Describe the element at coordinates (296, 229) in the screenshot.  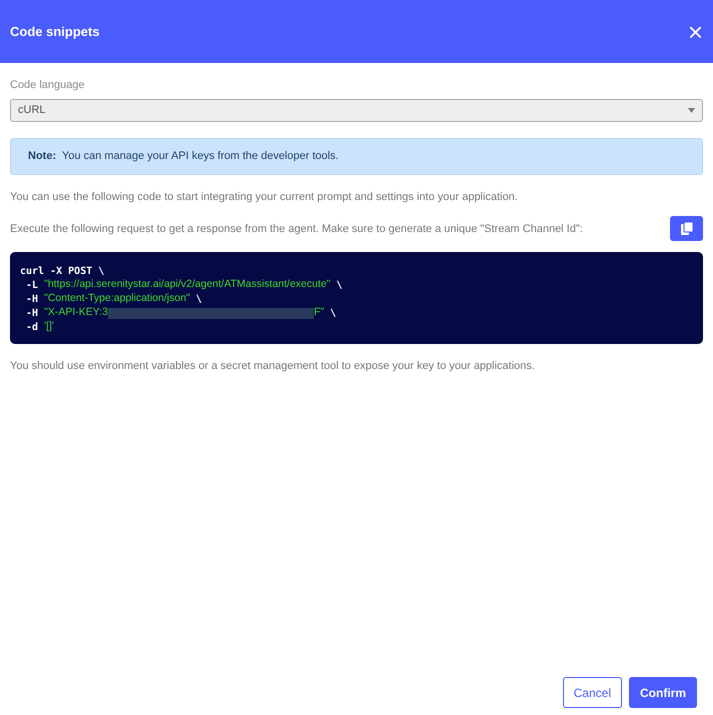
I see `instruction-text: Execute the following request to get a response from the agent. Make sure to generate a unique "Stream Channel Id":` at that location.